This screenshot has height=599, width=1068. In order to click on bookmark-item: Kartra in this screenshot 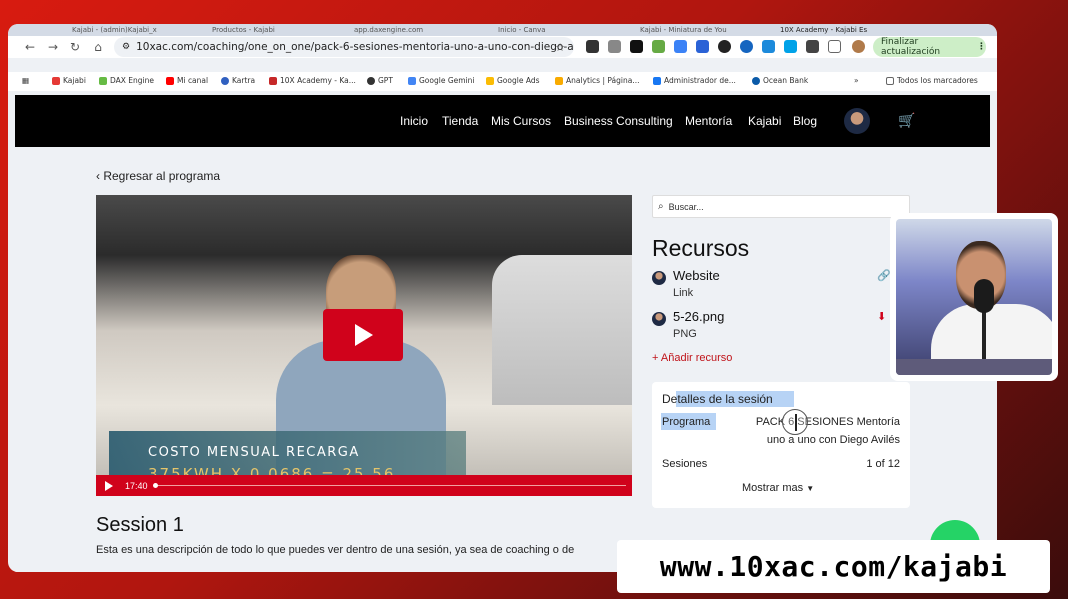, I will do `click(238, 80)`.